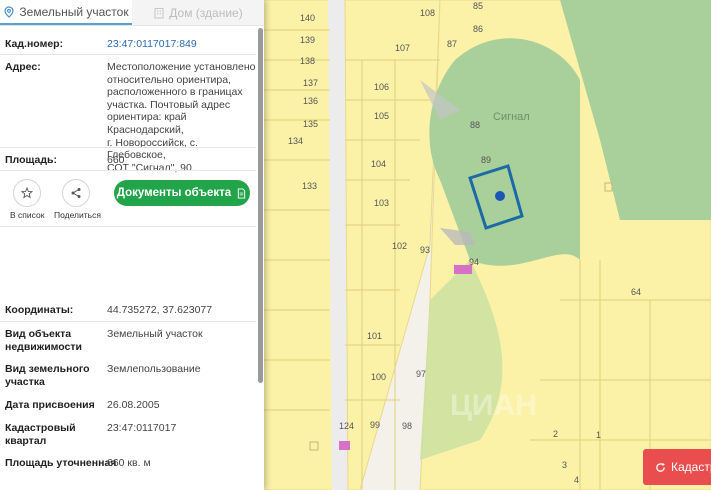  Describe the element at coordinates (307, 61) in the screenshot. I see `parcel-number: 138` at that location.